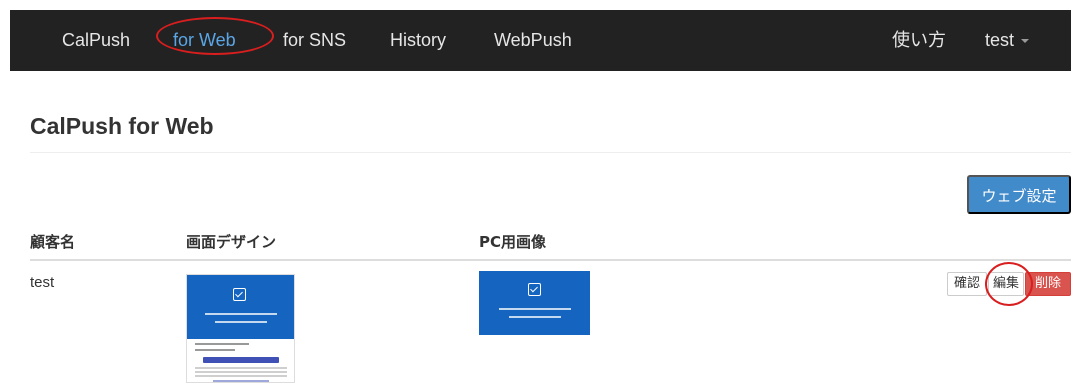 The image size is (1071, 383). Describe the element at coordinates (1000, 40) in the screenshot. I see `user-name: test` at that location.